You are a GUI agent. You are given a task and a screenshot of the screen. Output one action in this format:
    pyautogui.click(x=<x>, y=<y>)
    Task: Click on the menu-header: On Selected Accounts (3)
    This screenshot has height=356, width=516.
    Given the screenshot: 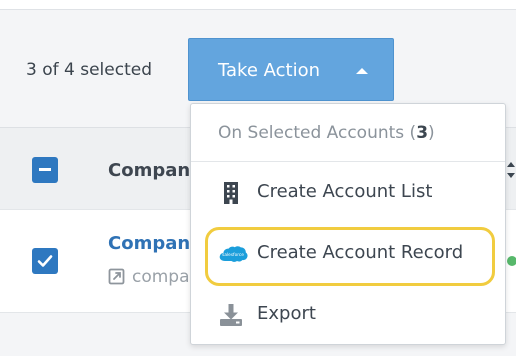 What is the action you would take?
    pyautogui.click(x=348, y=133)
    